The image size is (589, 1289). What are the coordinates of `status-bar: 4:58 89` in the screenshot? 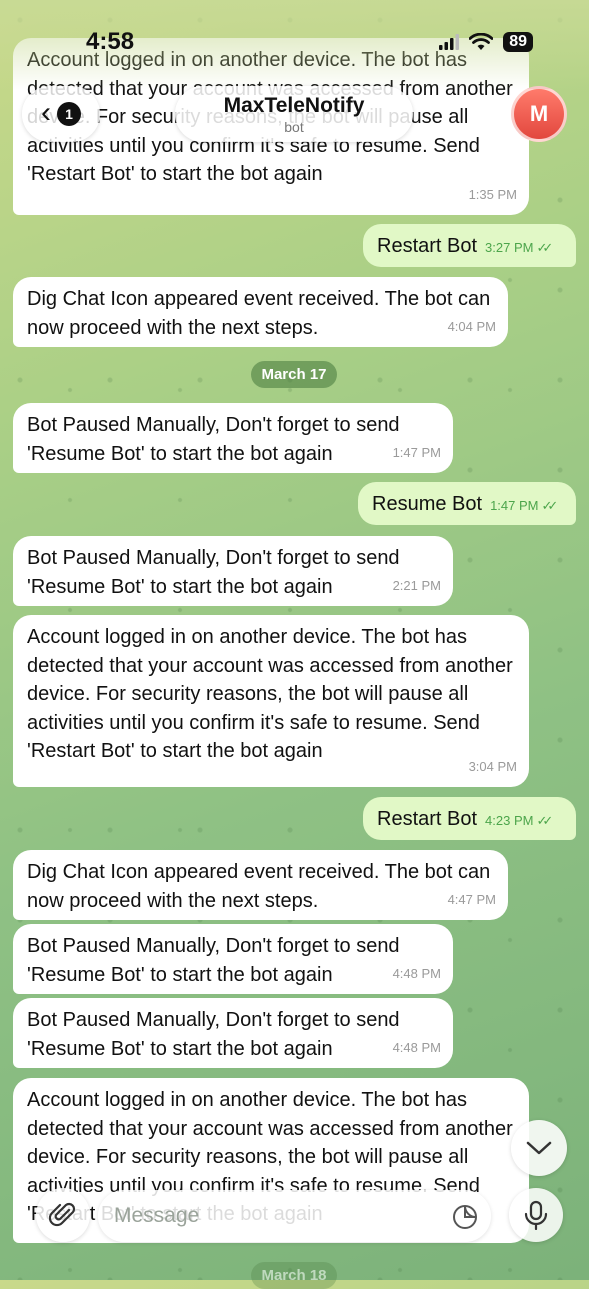 It's located at (294, 40).